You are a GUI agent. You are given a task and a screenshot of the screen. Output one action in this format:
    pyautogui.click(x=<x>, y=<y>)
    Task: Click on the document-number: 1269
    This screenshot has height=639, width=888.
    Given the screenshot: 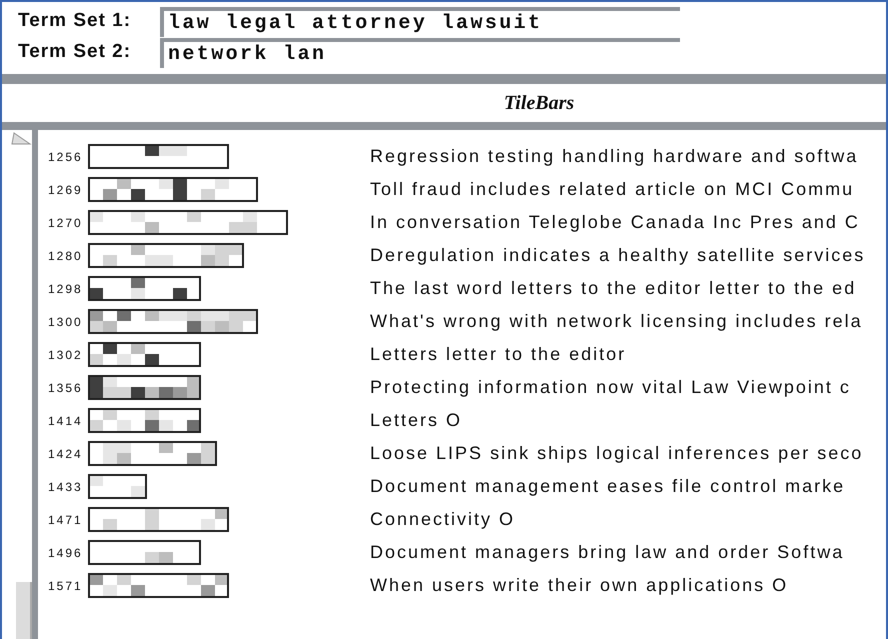 What is the action you would take?
    pyautogui.click(x=66, y=190)
    